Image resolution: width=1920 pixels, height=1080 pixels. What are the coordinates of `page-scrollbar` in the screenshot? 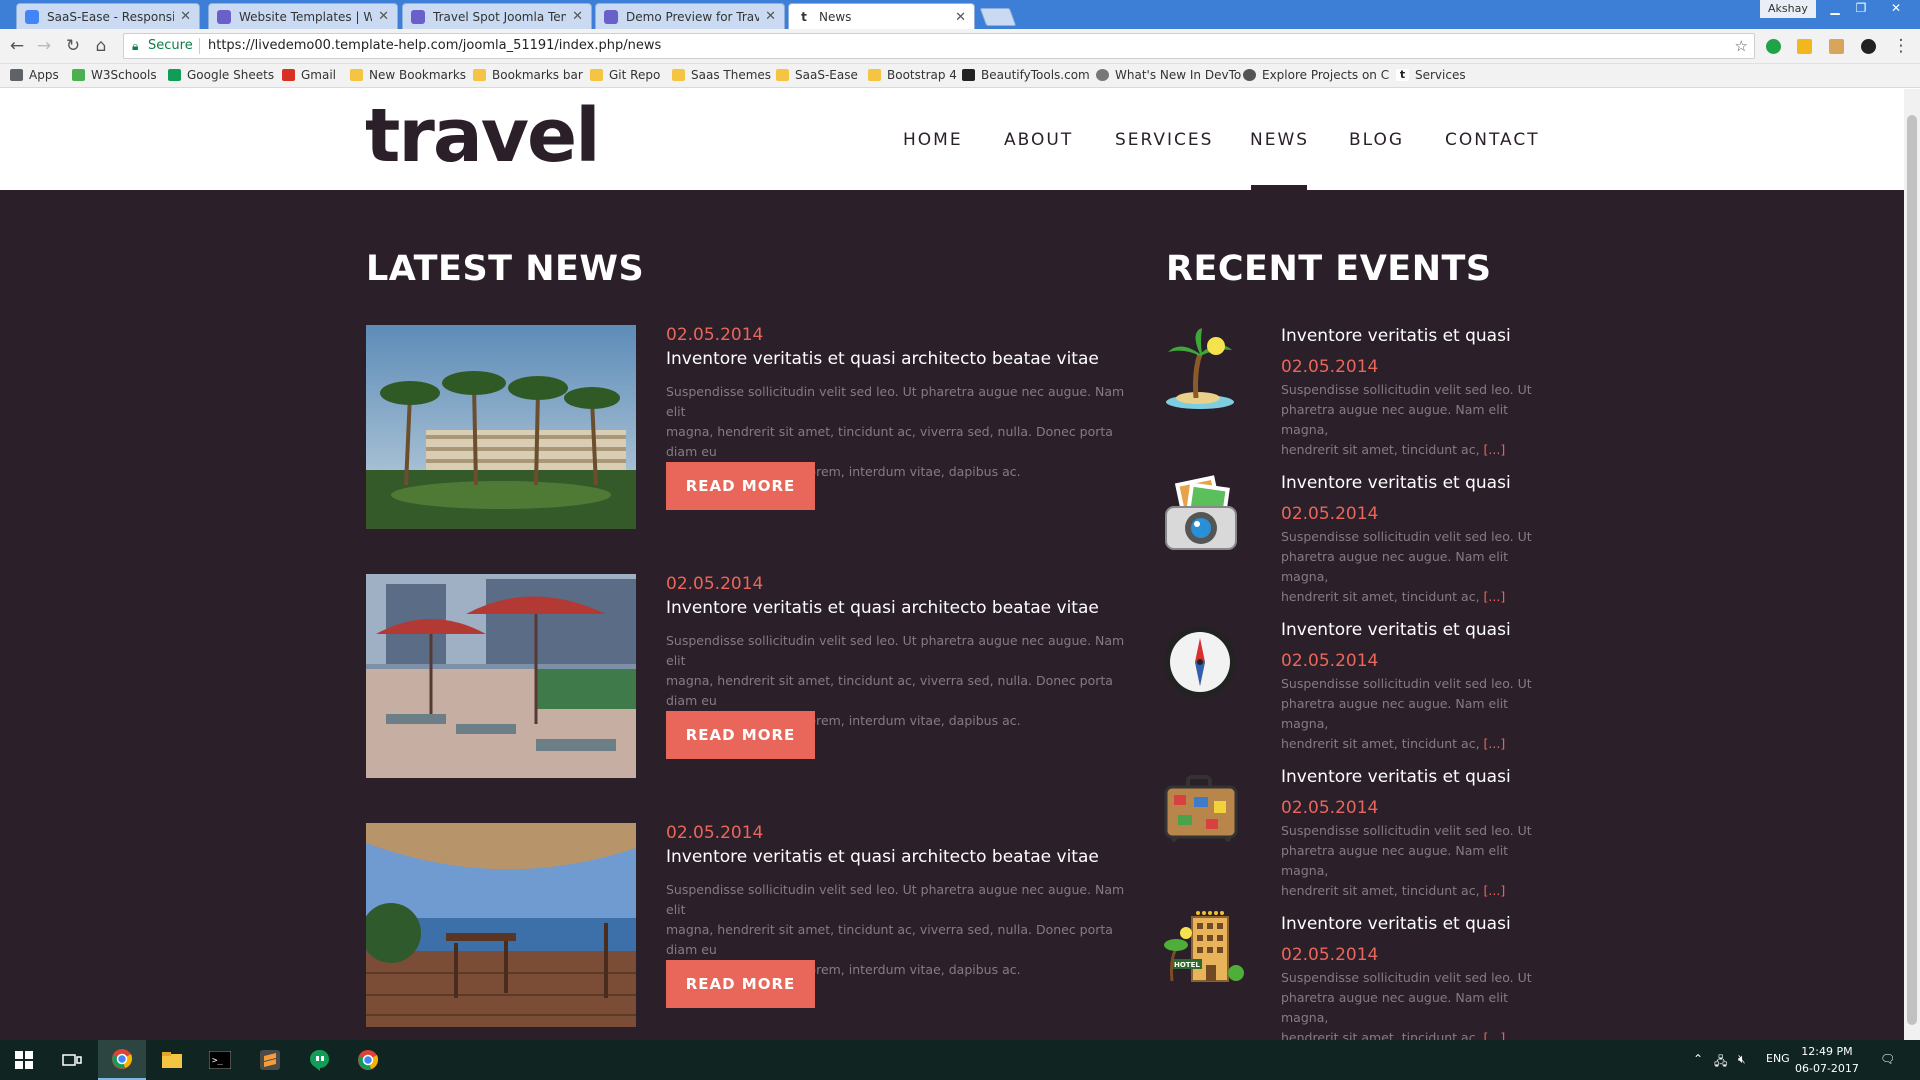 It's located at (1912, 564).